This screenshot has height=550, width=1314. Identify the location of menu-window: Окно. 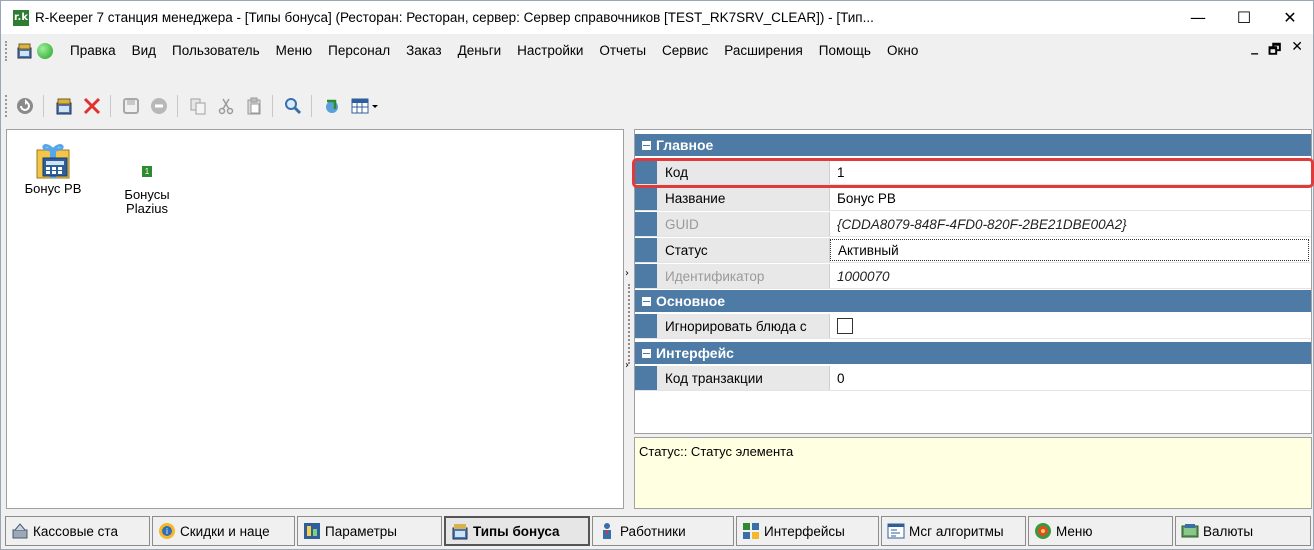
(902, 50).